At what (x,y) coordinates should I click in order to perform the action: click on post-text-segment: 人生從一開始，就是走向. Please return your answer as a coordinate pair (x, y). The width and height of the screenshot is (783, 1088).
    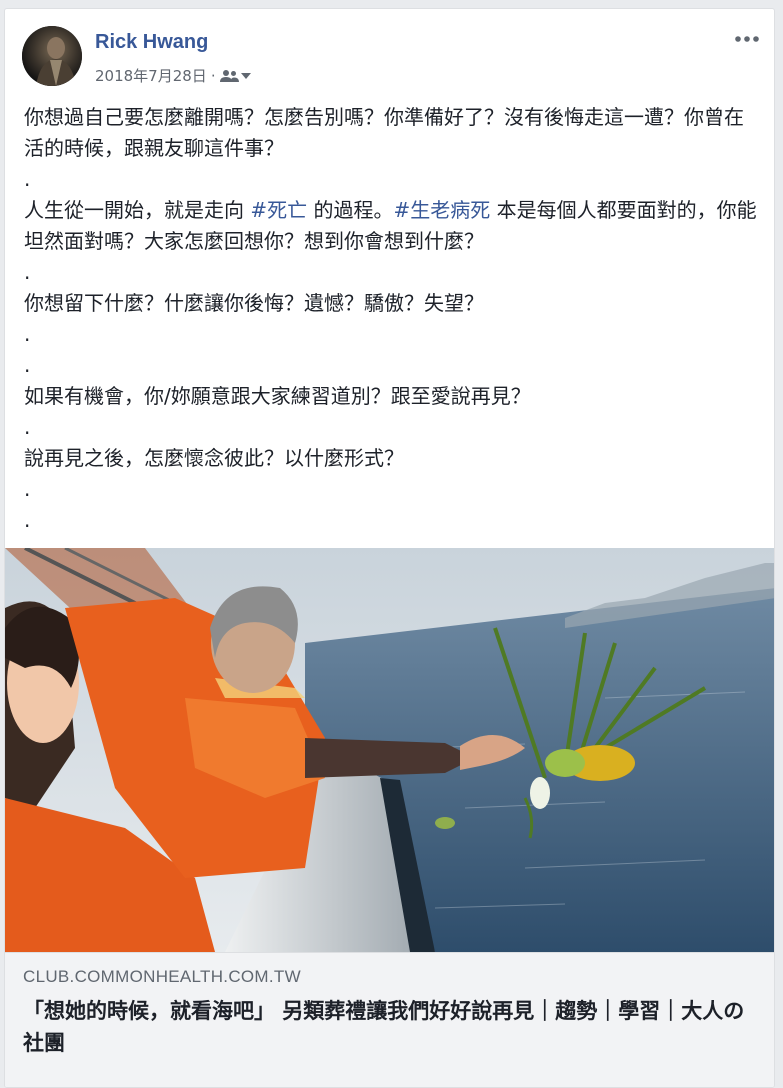
    Looking at the image, I should click on (137, 210).